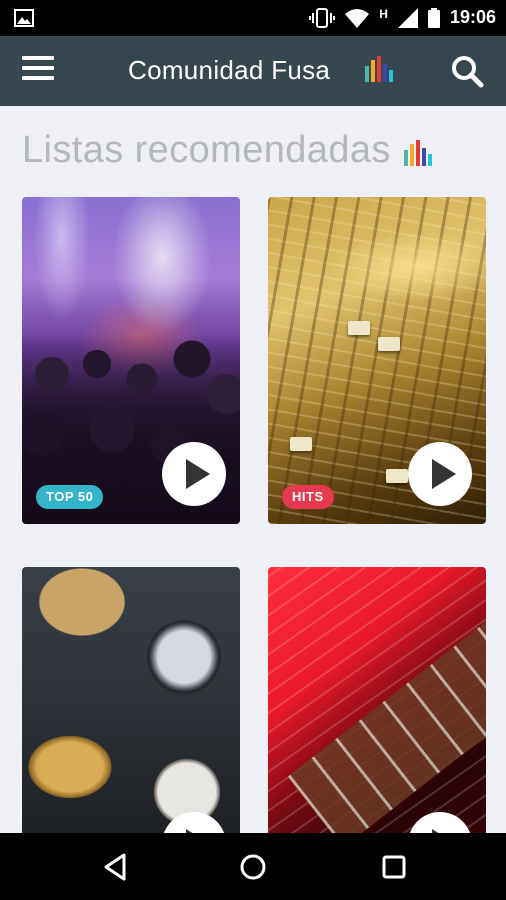 This screenshot has height=900, width=506. I want to click on app-title: Comunidad Fusa, so click(229, 70).